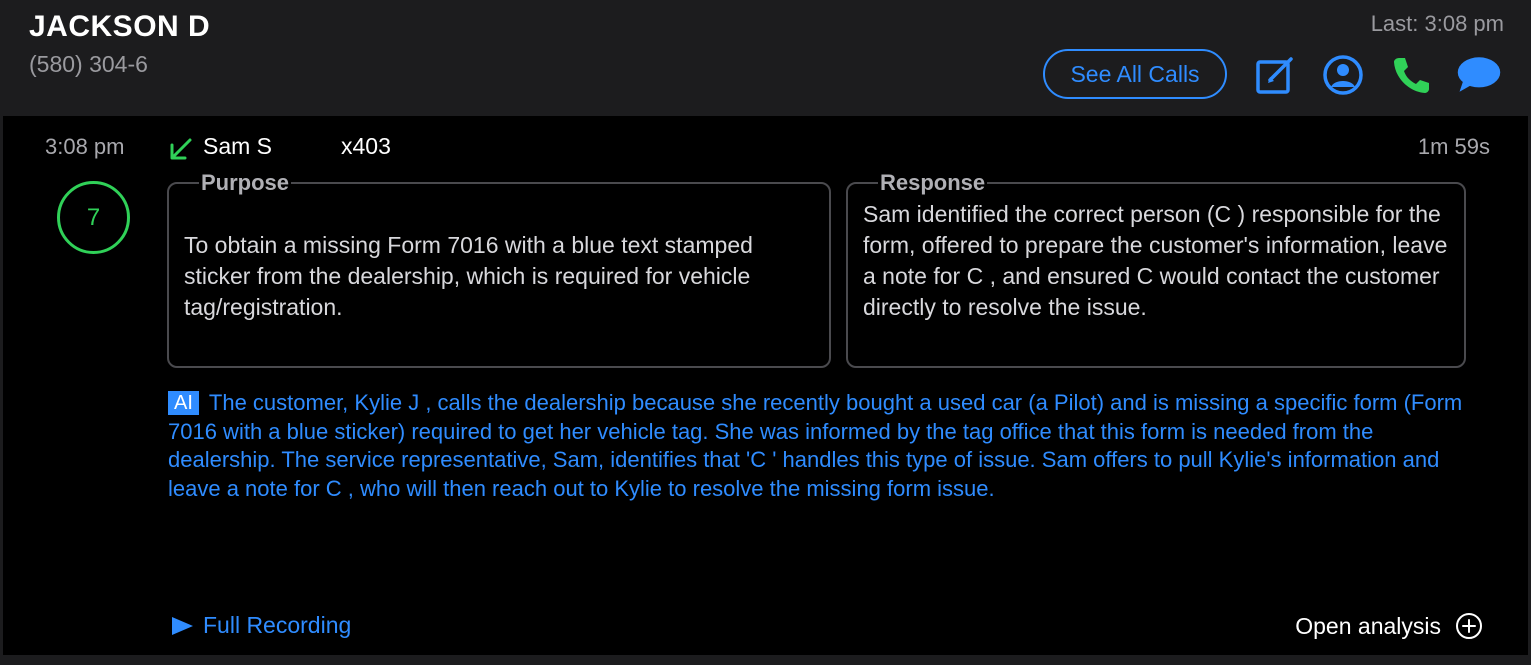 The height and width of the screenshot is (665, 1531). I want to click on call-time: 3:08 pm, so click(85, 146).